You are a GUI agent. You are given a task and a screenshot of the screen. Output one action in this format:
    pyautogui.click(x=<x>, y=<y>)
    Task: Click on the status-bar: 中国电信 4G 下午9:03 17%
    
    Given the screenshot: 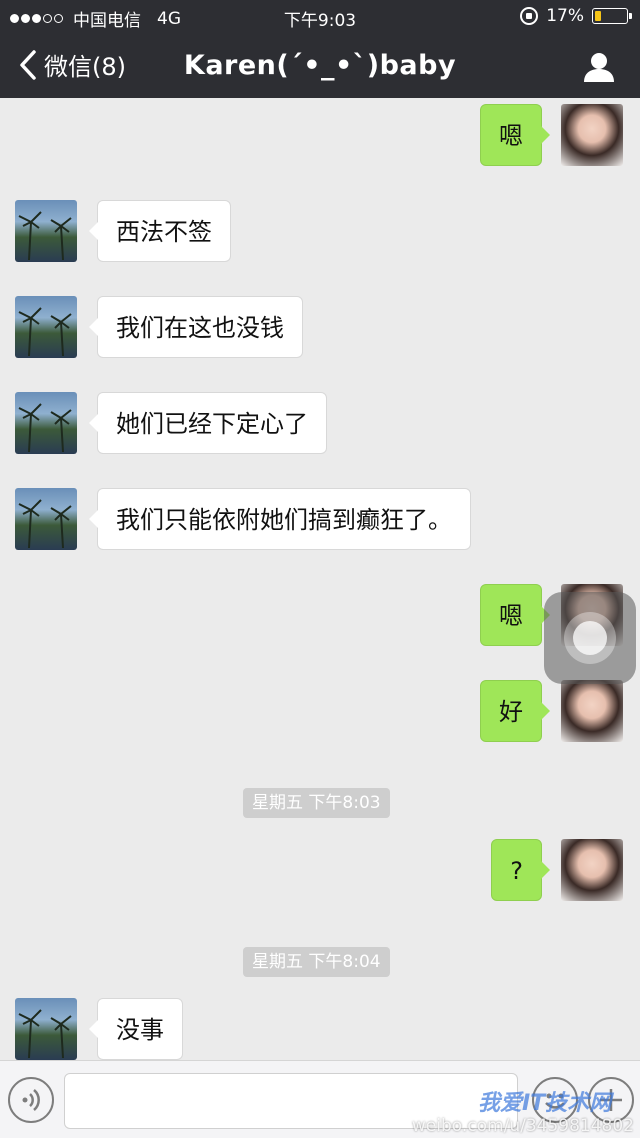 What is the action you would take?
    pyautogui.click(x=320, y=17)
    